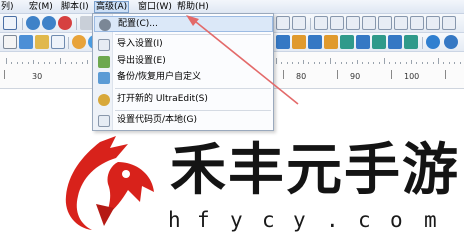 The width and height of the screenshot is (464, 241). I want to click on menu-item-import-settings: 导入设置(I), so click(183, 45).